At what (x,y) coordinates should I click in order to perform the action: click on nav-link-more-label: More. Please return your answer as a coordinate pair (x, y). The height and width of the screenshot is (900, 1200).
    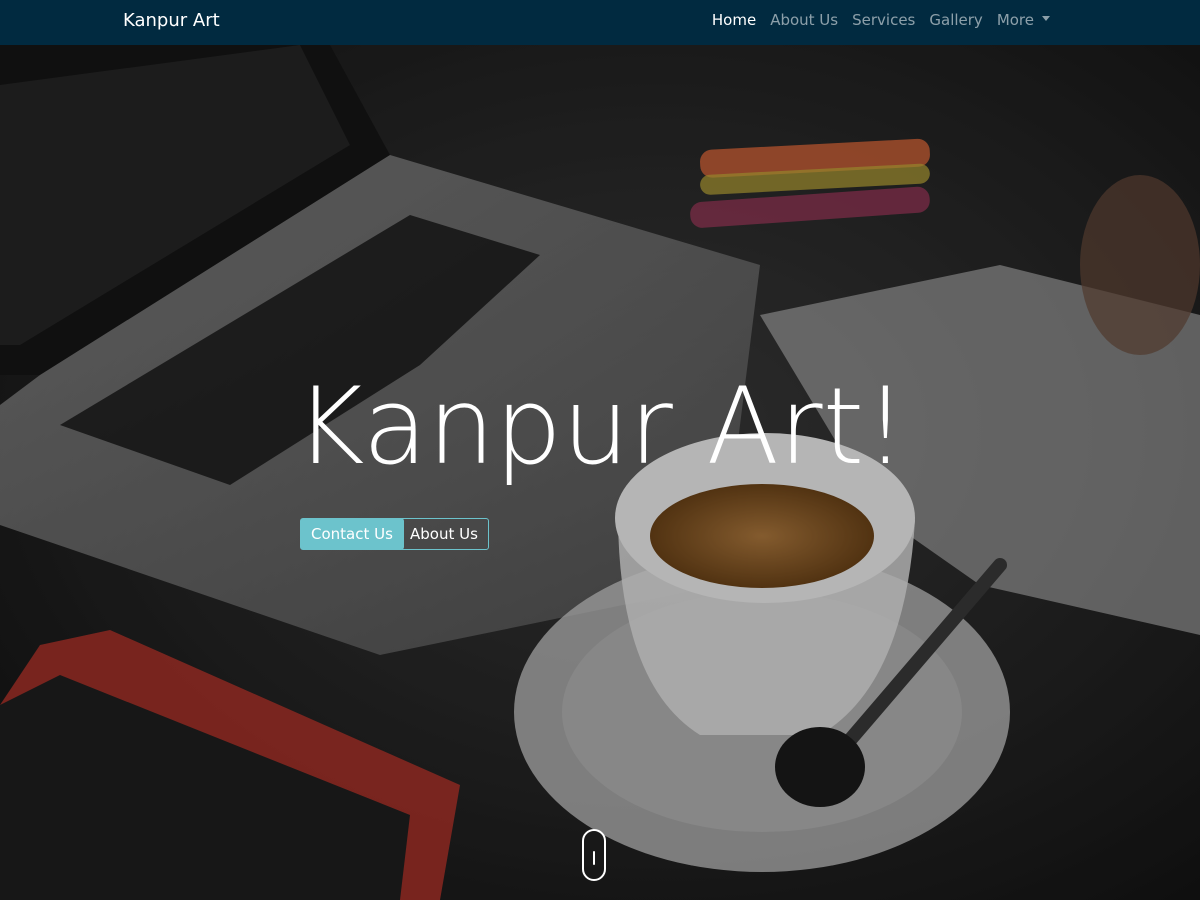
    Looking at the image, I should click on (1015, 20).